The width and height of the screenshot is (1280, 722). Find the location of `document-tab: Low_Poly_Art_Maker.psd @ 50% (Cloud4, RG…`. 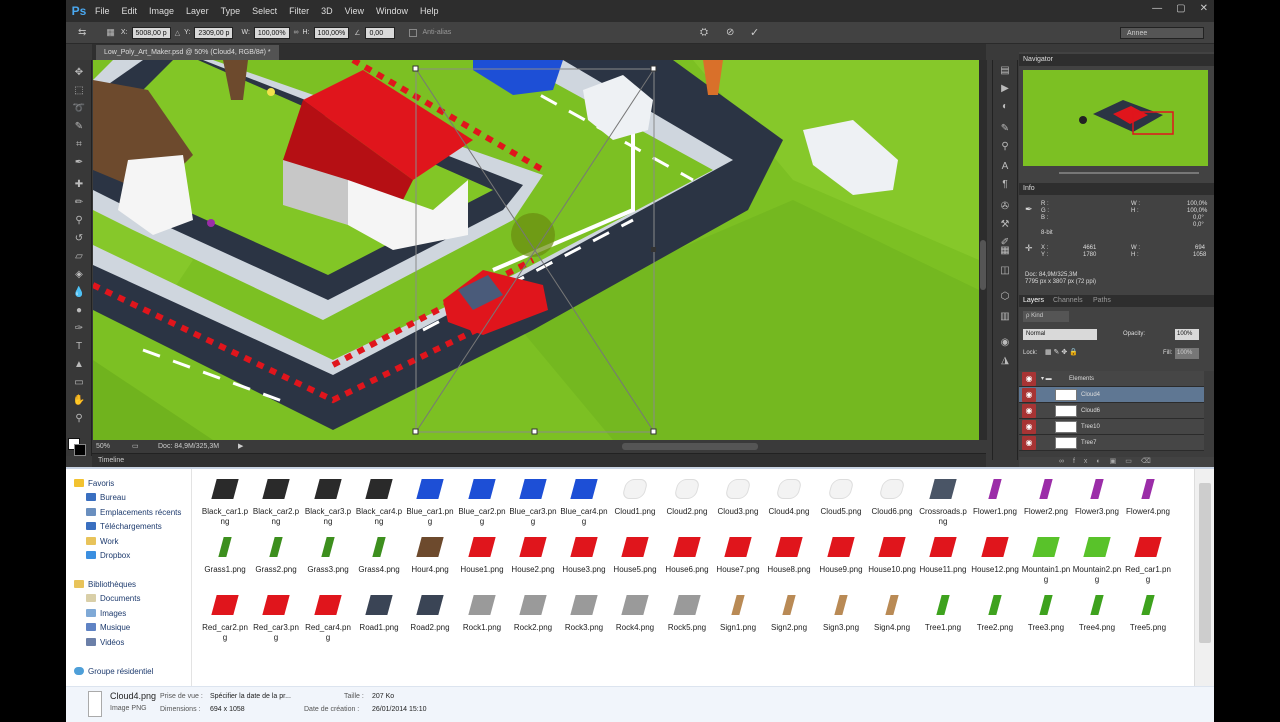

document-tab: Low_Poly_Art_Maker.psd @ 50% (Cloud4, RG… is located at coordinates (187, 52).